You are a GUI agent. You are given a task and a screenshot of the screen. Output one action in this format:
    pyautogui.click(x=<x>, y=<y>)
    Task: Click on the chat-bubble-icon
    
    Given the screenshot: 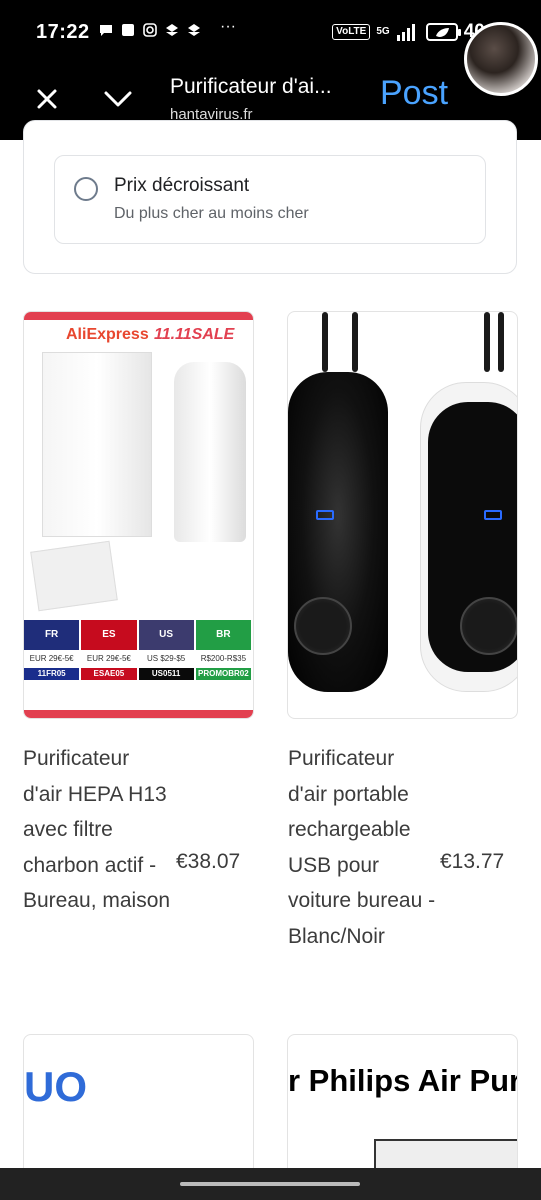 What is the action you would take?
    pyautogui.click(x=106, y=30)
    